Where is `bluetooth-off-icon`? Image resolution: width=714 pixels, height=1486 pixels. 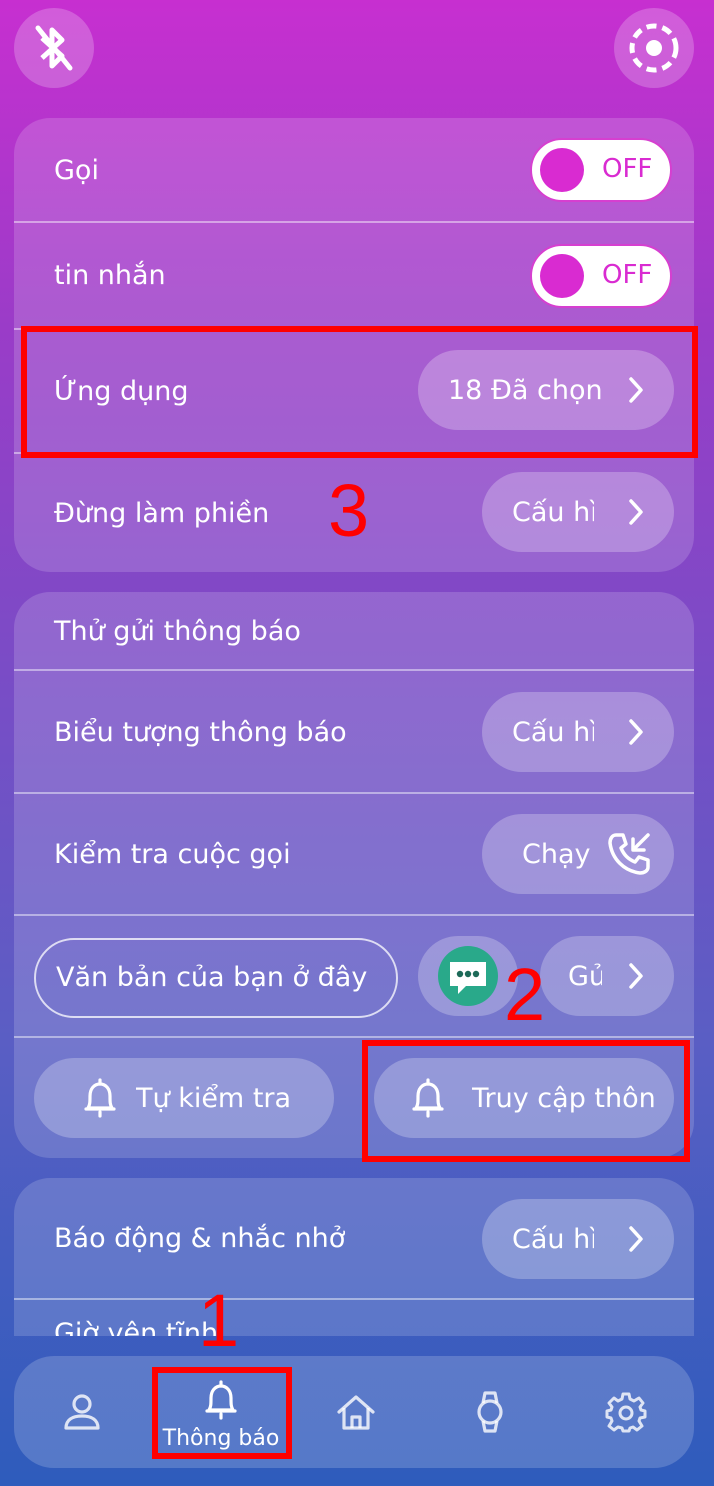 bluetooth-off-icon is located at coordinates (54, 48).